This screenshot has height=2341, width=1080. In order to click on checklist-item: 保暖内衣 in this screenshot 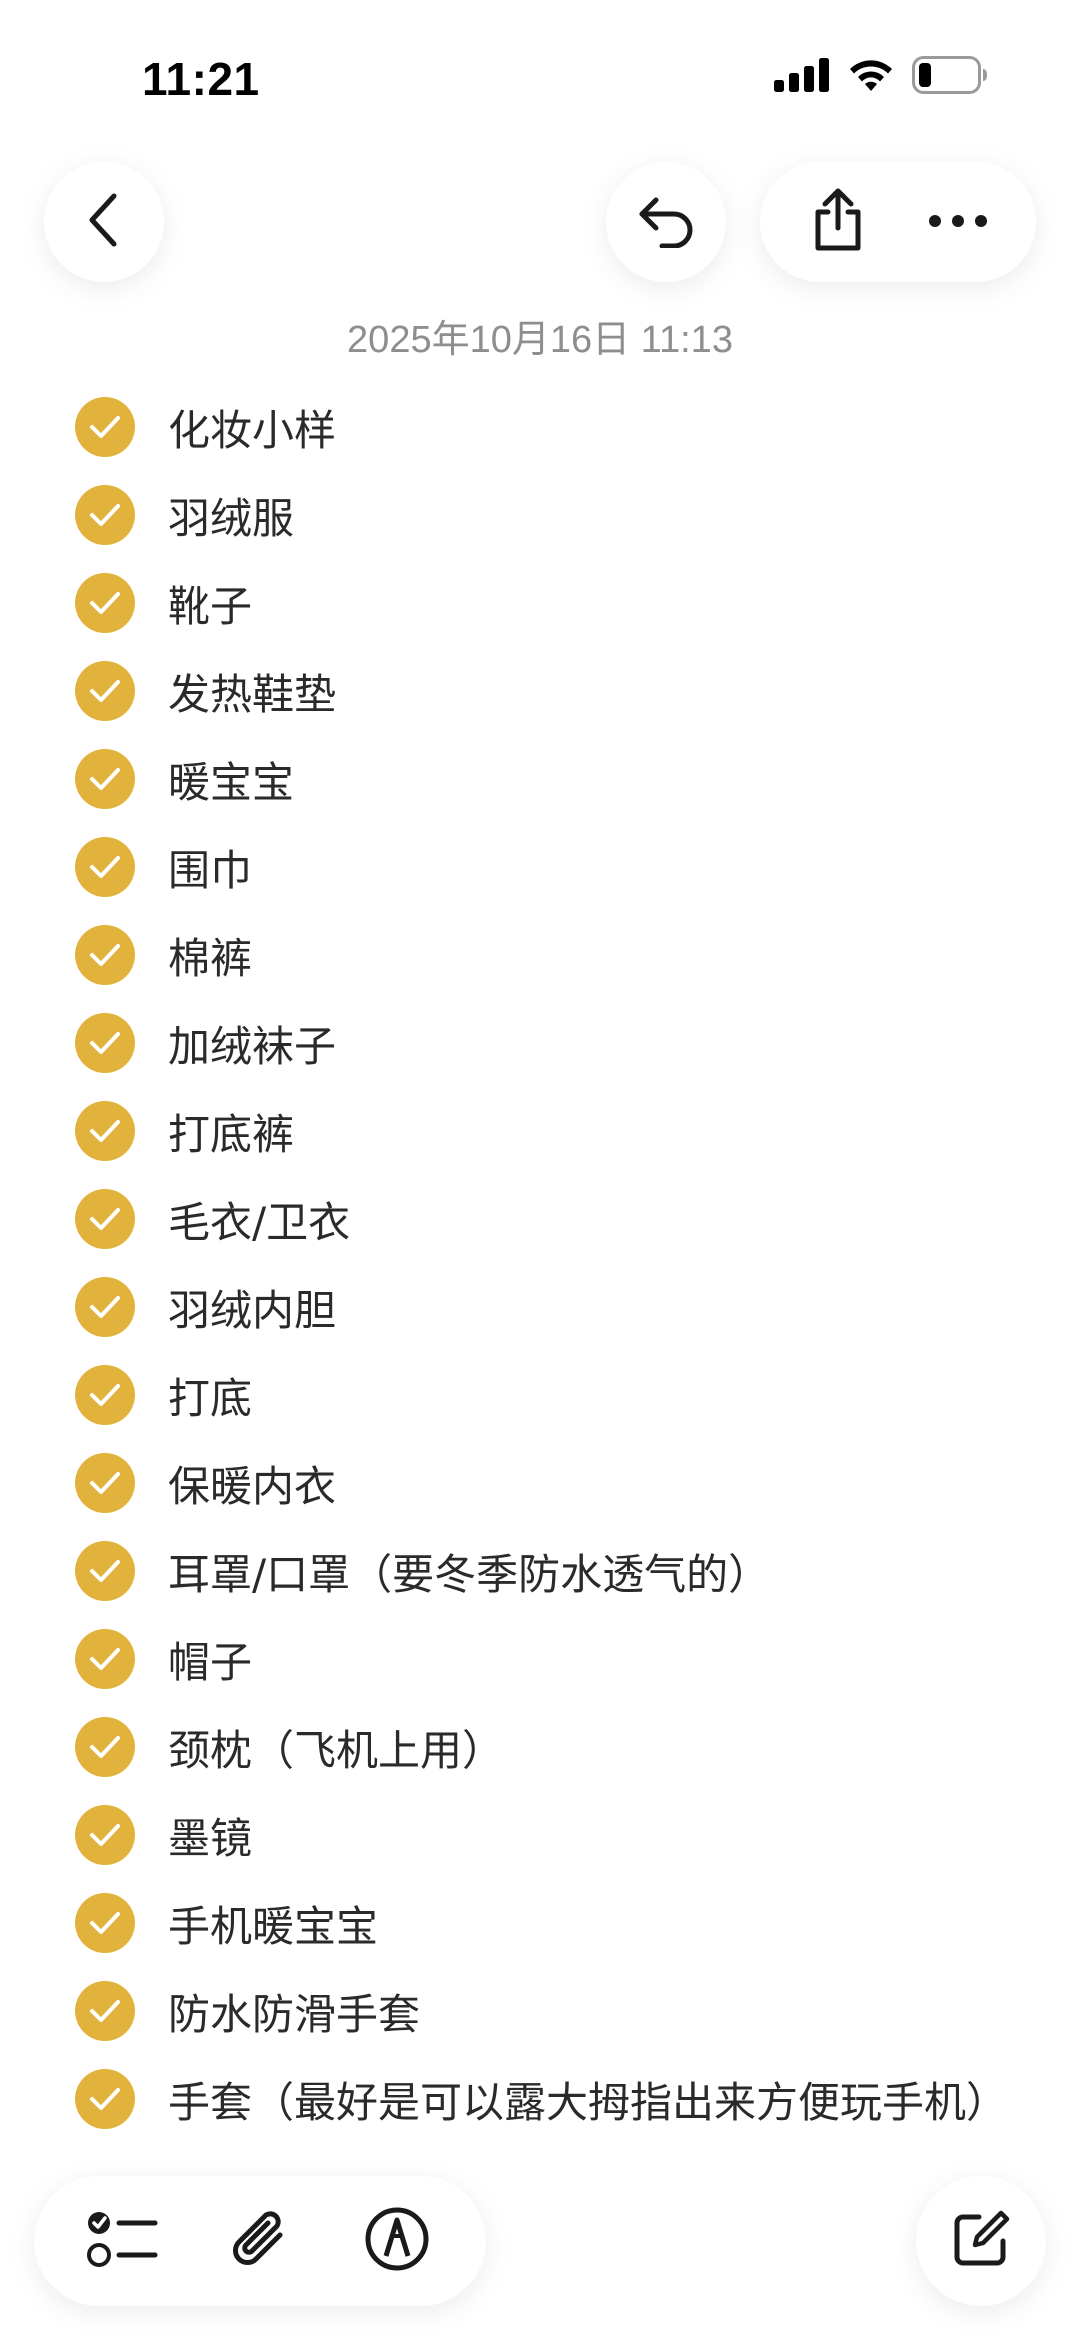, I will do `click(540, 1483)`.